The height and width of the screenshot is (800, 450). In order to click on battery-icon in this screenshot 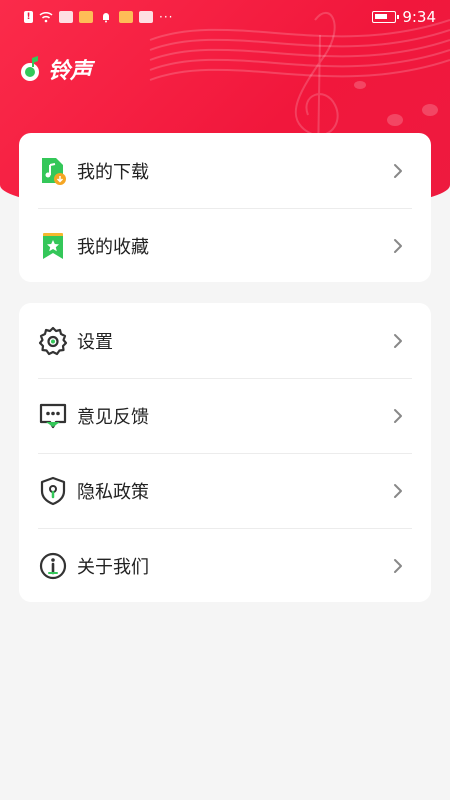, I will do `click(386, 17)`.